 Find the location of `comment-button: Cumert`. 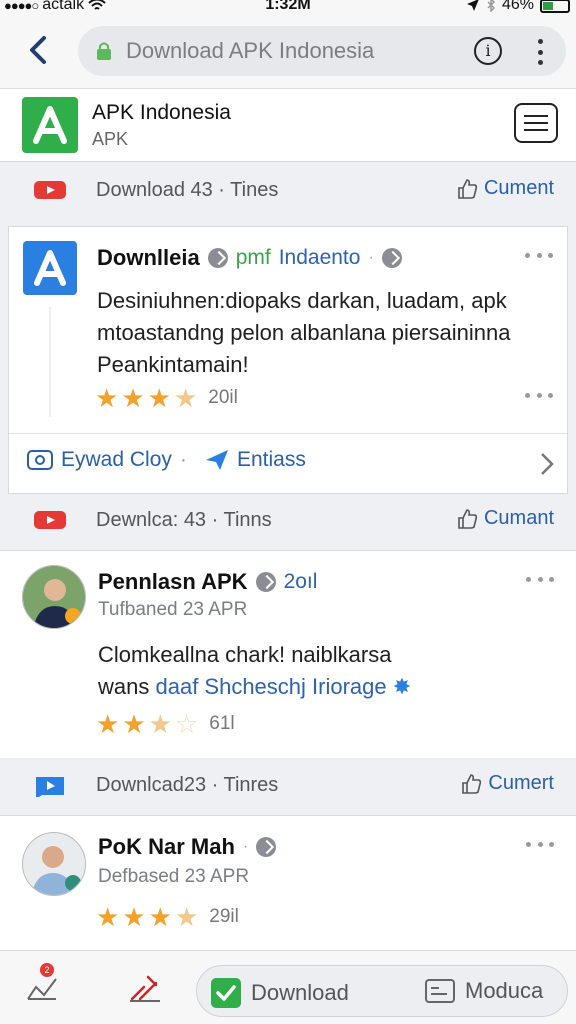

comment-button: Cumert is located at coordinates (507, 783).